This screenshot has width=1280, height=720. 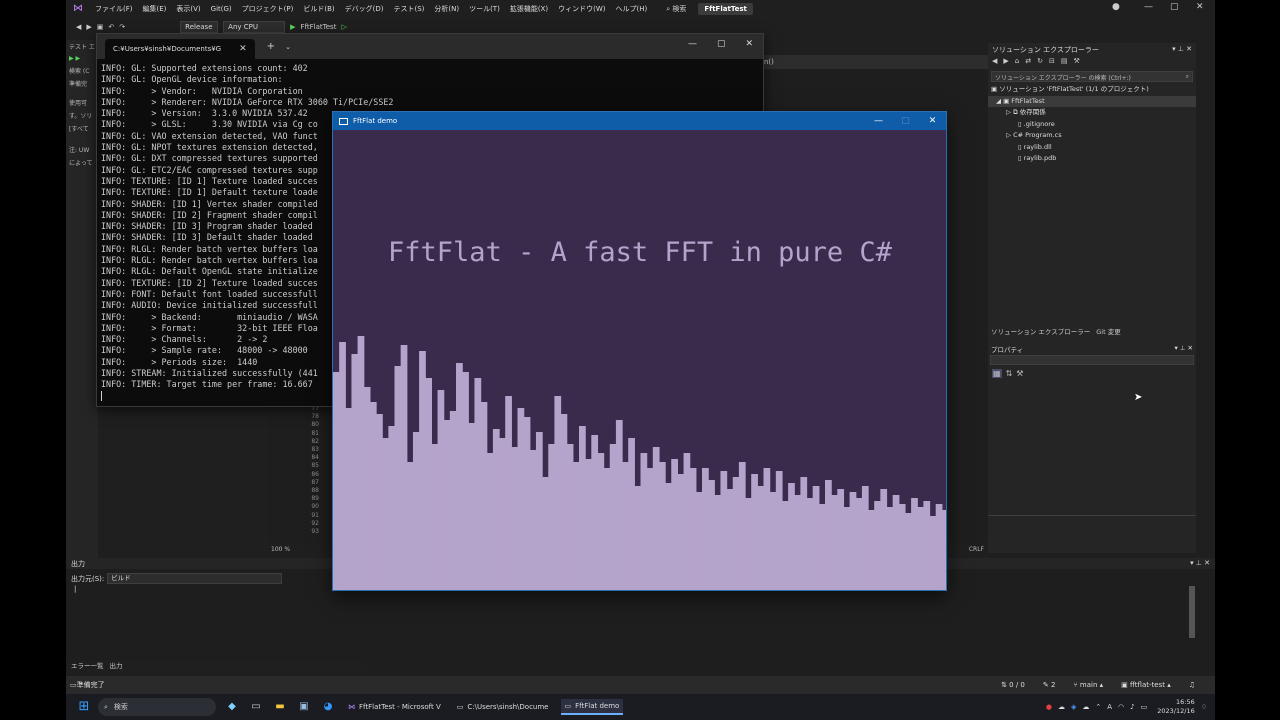 What do you see at coordinates (256, 707) in the screenshot?
I see `task-view-icon: ▭` at bounding box center [256, 707].